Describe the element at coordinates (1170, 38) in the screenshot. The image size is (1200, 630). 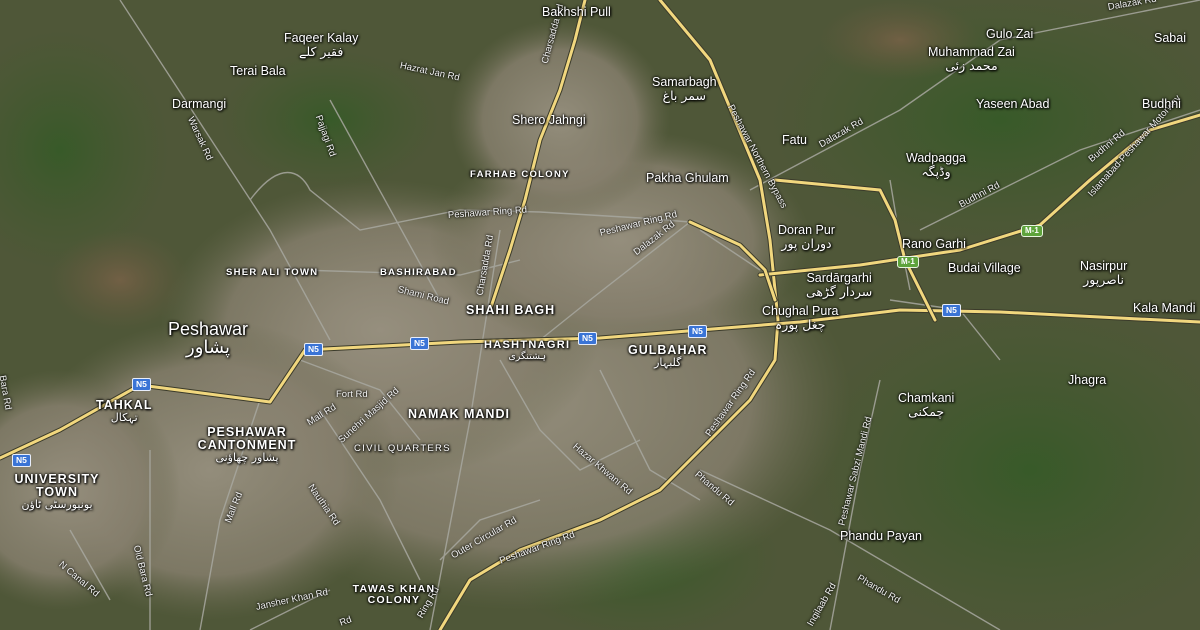
I see `place-label: Sabai` at that location.